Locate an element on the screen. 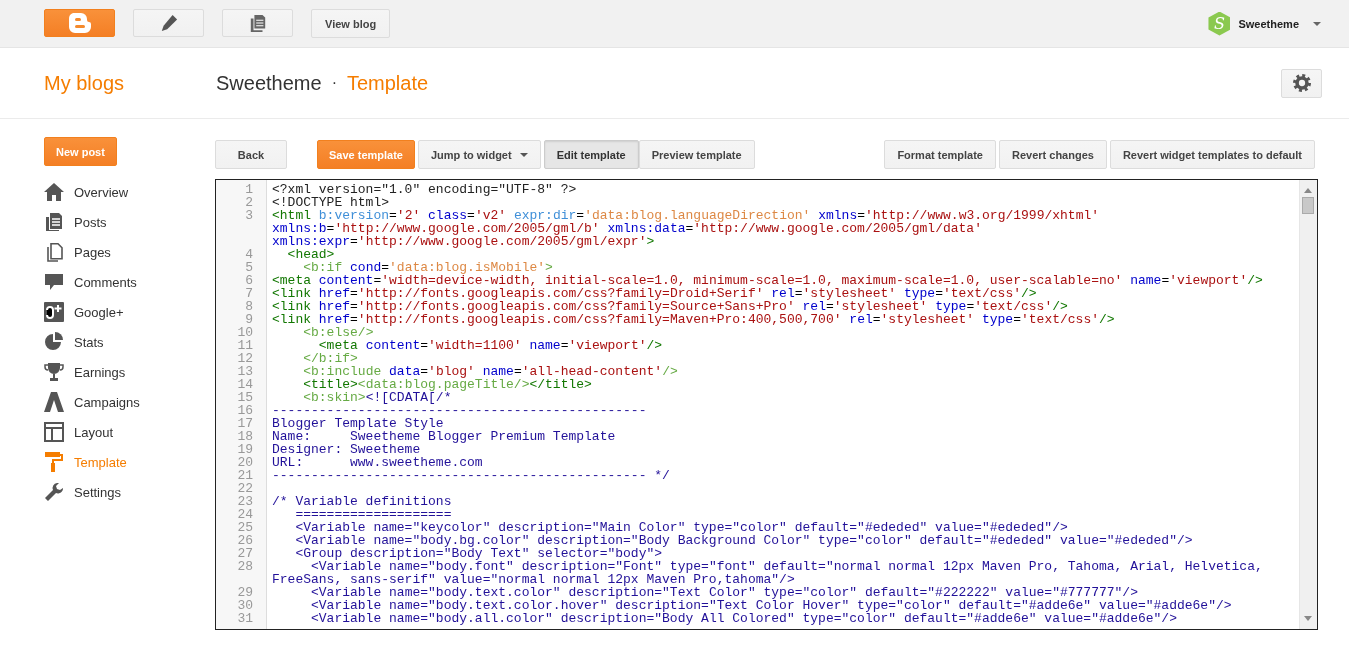 The image size is (1349, 650). line-number: 11 is located at coordinates (245, 345).